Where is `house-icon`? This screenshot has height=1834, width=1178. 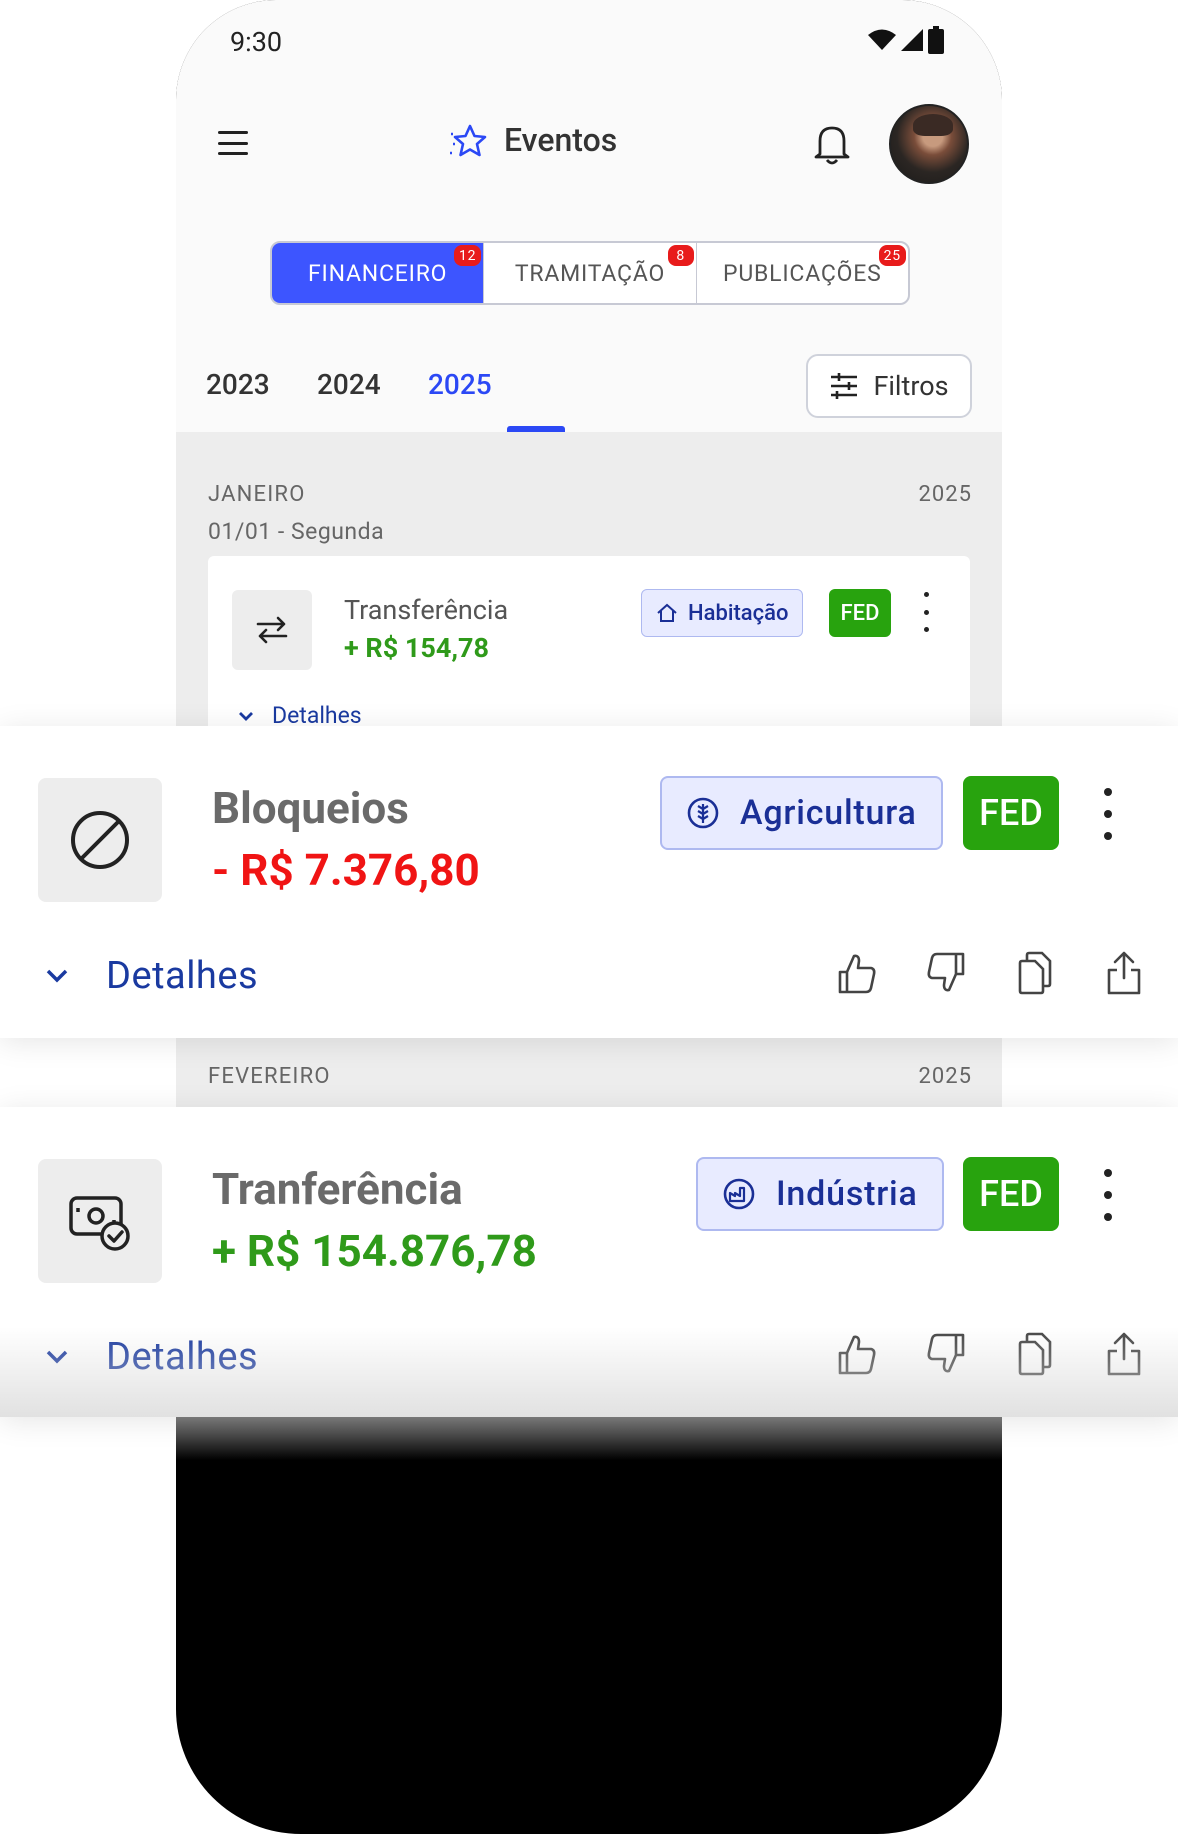
house-icon is located at coordinates (667, 612).